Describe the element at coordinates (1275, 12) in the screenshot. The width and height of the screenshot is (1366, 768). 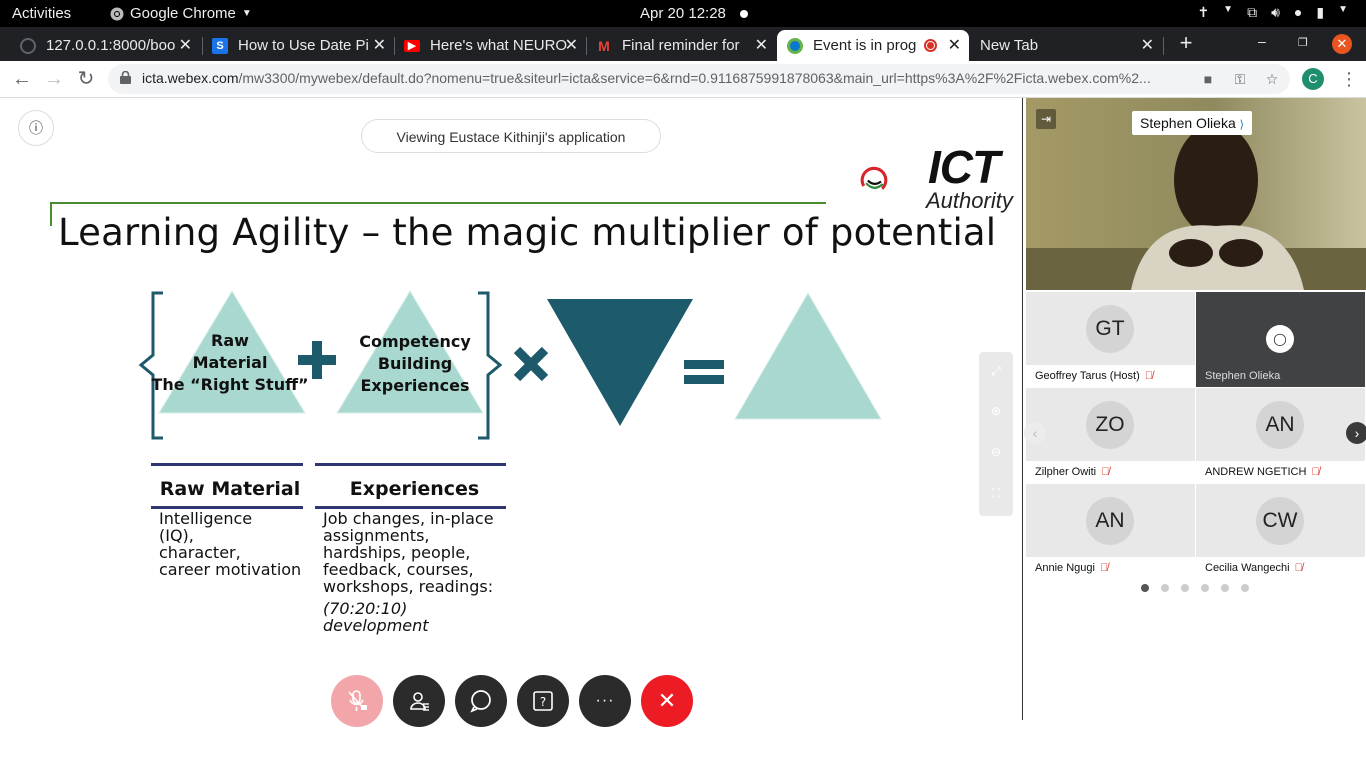
I see `volume-icon: 🔊︎` at that location.